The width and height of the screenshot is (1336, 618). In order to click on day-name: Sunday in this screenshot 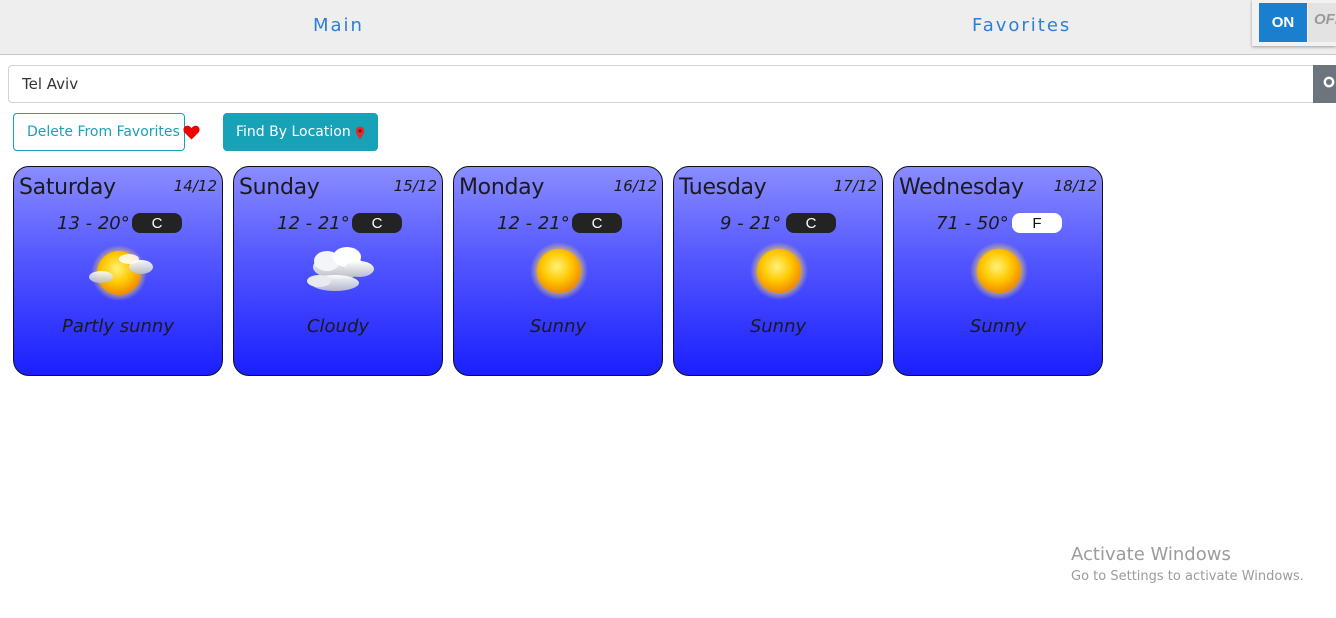, I will do `click(279, 187)`.